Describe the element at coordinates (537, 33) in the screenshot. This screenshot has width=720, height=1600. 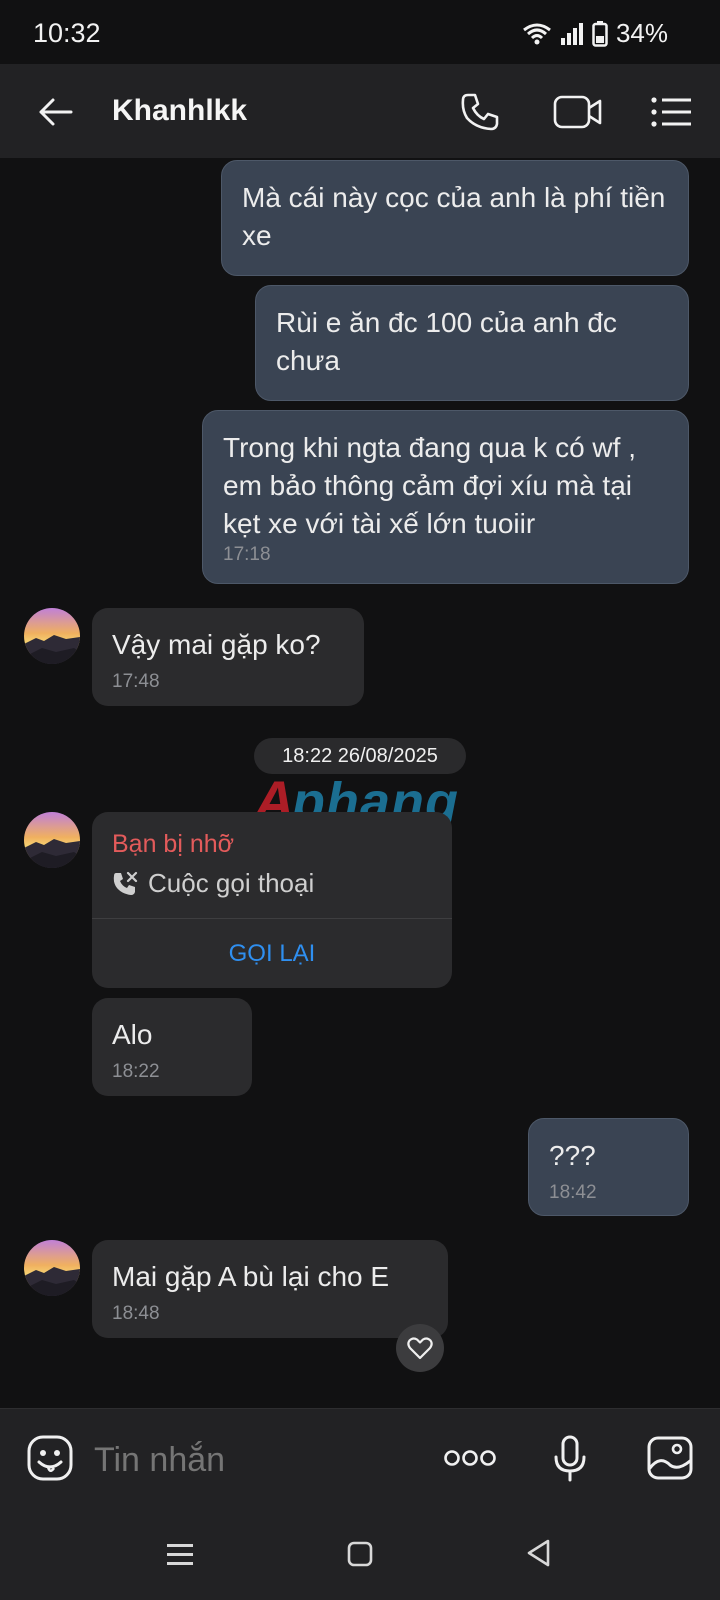
I see `wifi-icon` at that location.